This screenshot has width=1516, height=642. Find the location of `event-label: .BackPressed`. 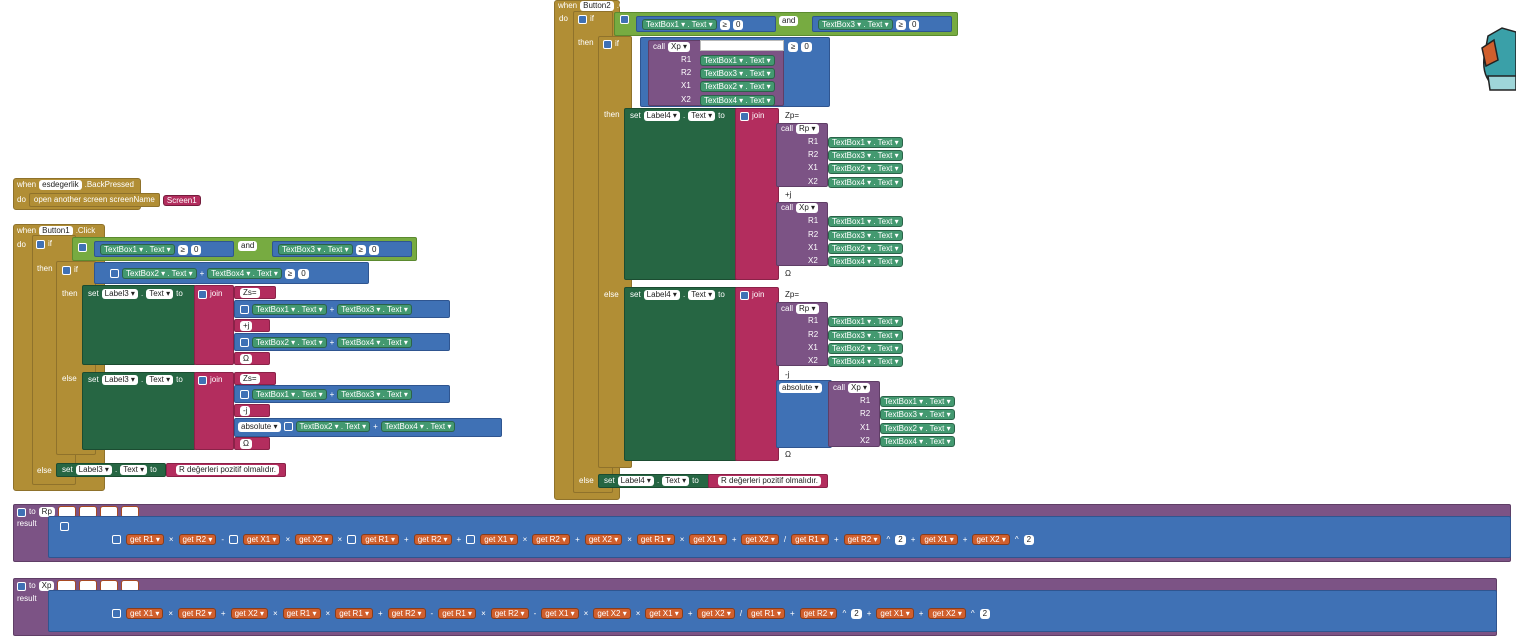

event-label: .BackPressed is located at coordinates (109, 184).